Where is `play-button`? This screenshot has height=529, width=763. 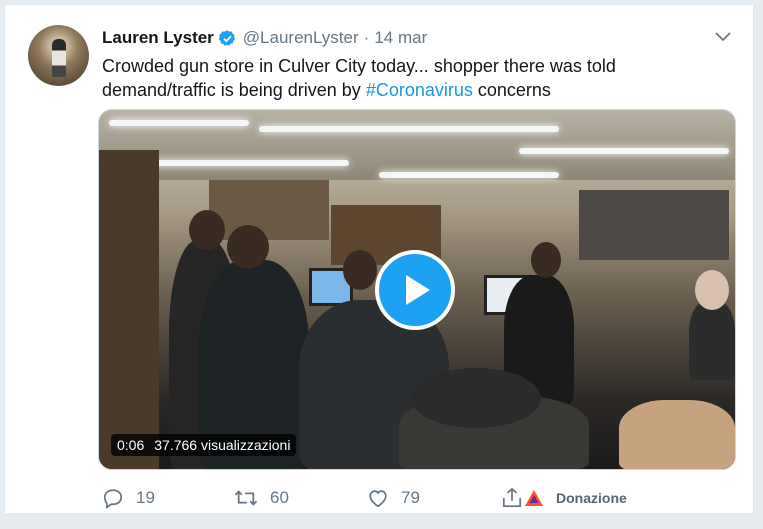 play-button is located at coordinates (415, 290).